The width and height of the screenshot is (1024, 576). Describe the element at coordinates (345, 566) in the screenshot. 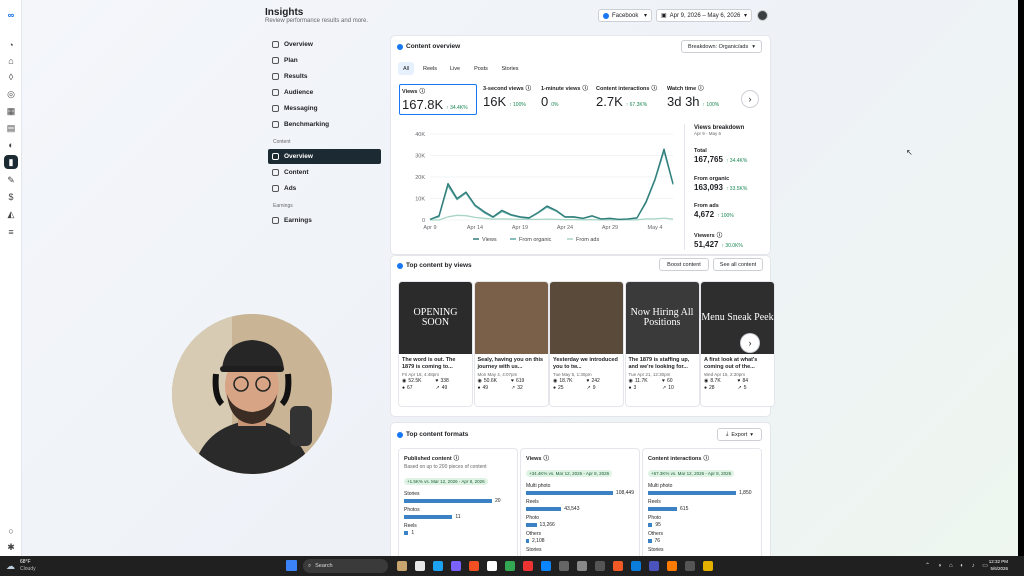

I see `taskbar-search: ⌕ Search` at that location.